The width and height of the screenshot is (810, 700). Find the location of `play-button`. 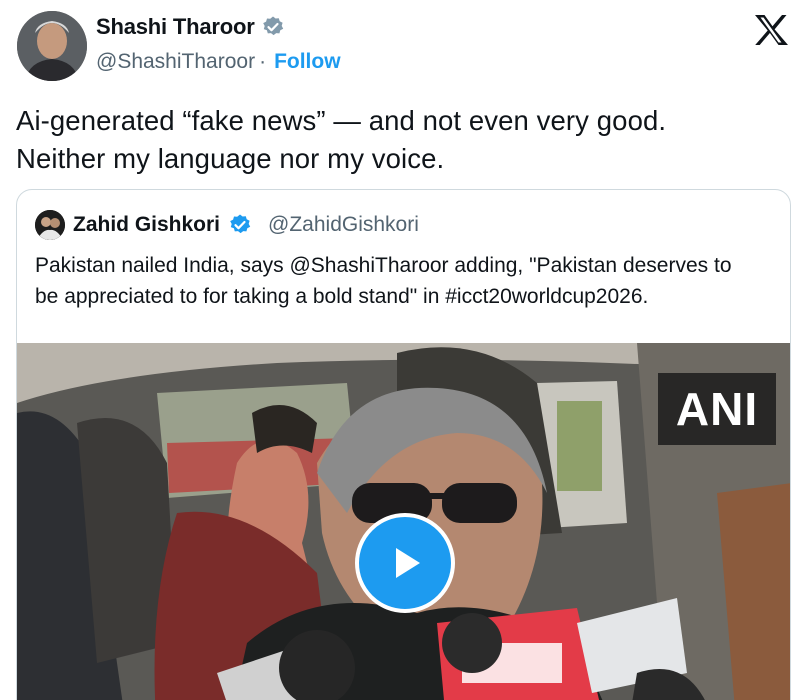

play-button is located at coordinates (405, 563).